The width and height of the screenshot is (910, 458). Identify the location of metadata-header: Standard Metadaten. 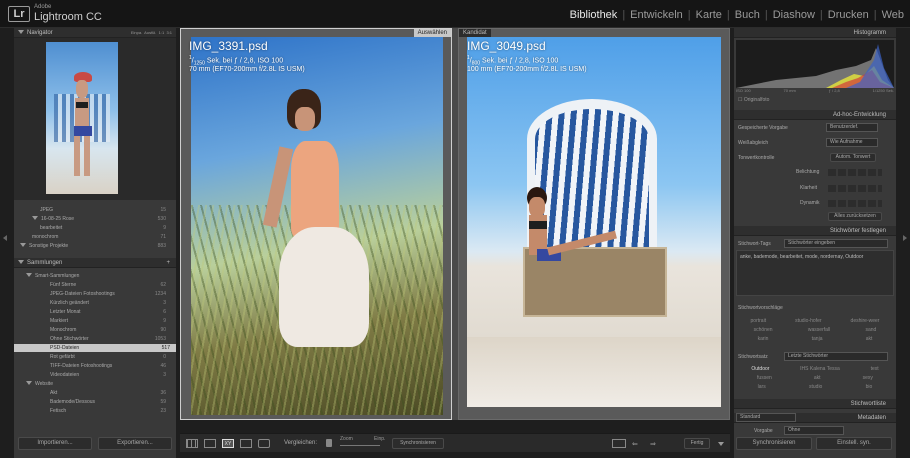
(815, 418).